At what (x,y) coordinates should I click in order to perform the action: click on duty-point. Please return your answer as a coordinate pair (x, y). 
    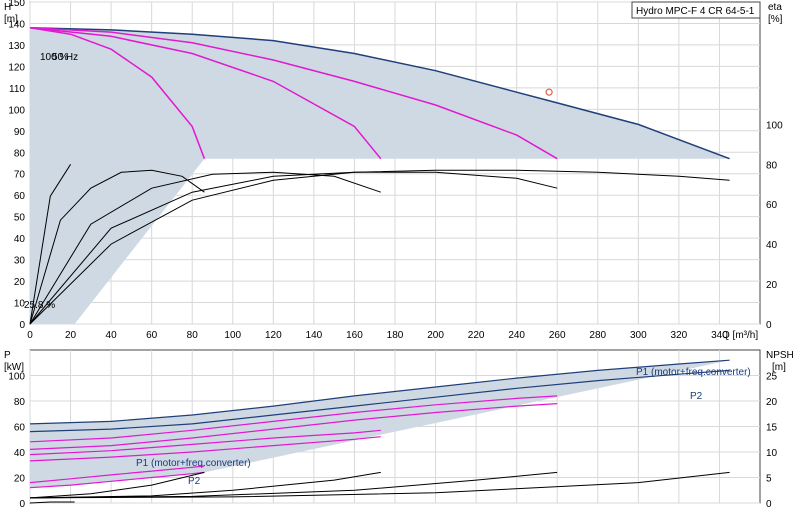
    Looking at the image, I should click on (549, 92).